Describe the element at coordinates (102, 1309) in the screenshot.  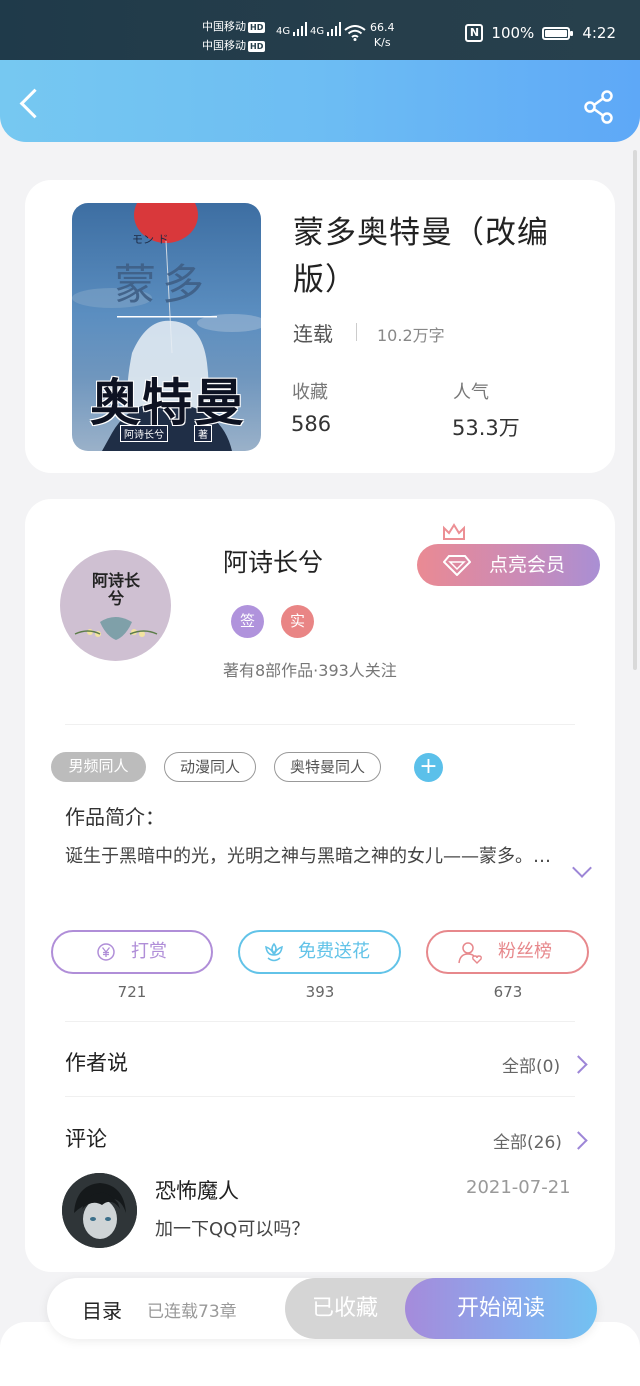
I see `toc-button: 目录` at that location.